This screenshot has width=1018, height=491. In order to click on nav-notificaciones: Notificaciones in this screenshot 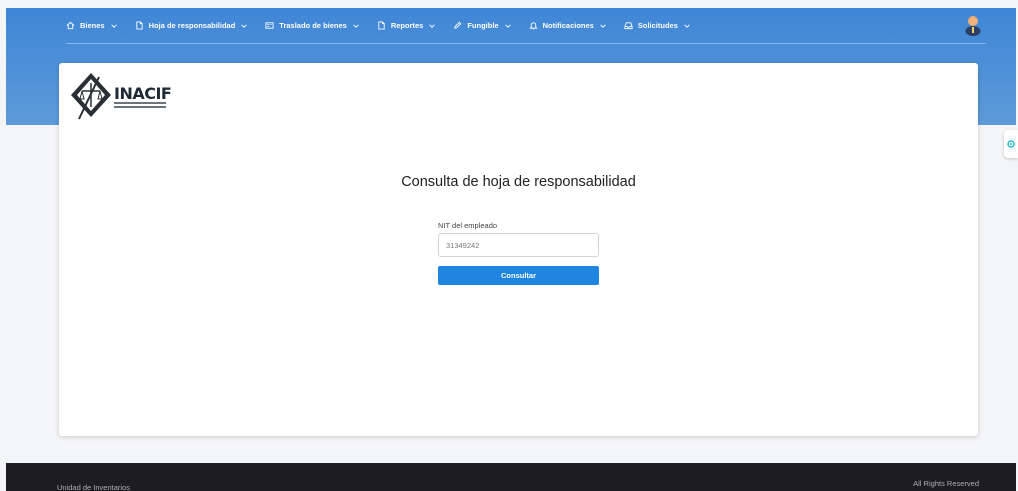, I will do `click(567, 25)`.